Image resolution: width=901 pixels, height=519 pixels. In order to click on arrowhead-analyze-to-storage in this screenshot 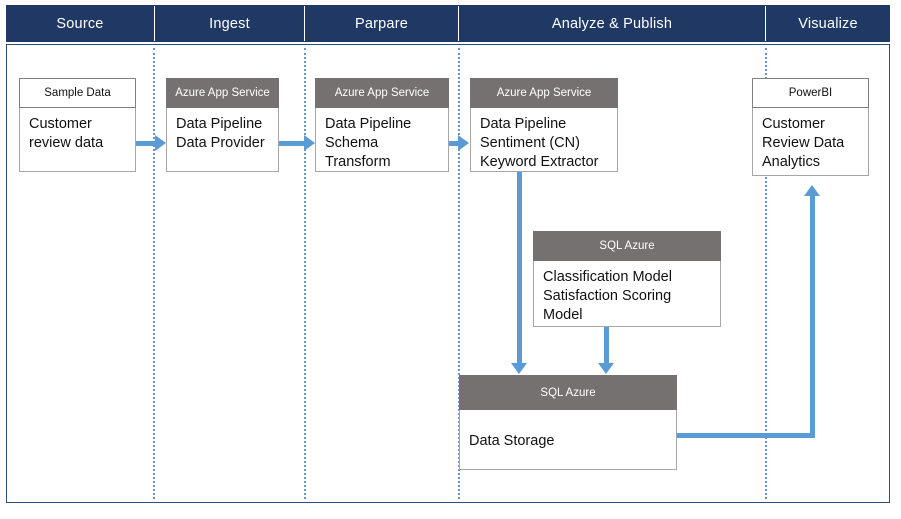, I will do `click(519, 368)`.